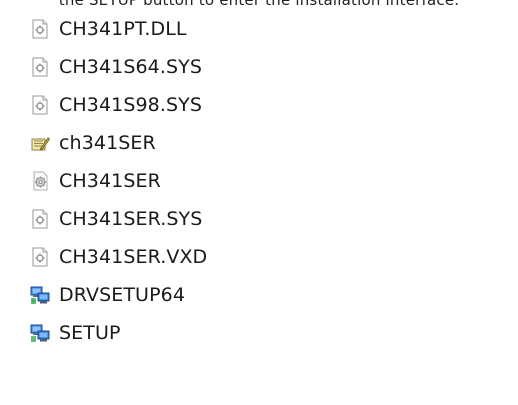  Describe the element at coordinates (40, 181) in the screenshot. I see `config-file-icon` at that location.